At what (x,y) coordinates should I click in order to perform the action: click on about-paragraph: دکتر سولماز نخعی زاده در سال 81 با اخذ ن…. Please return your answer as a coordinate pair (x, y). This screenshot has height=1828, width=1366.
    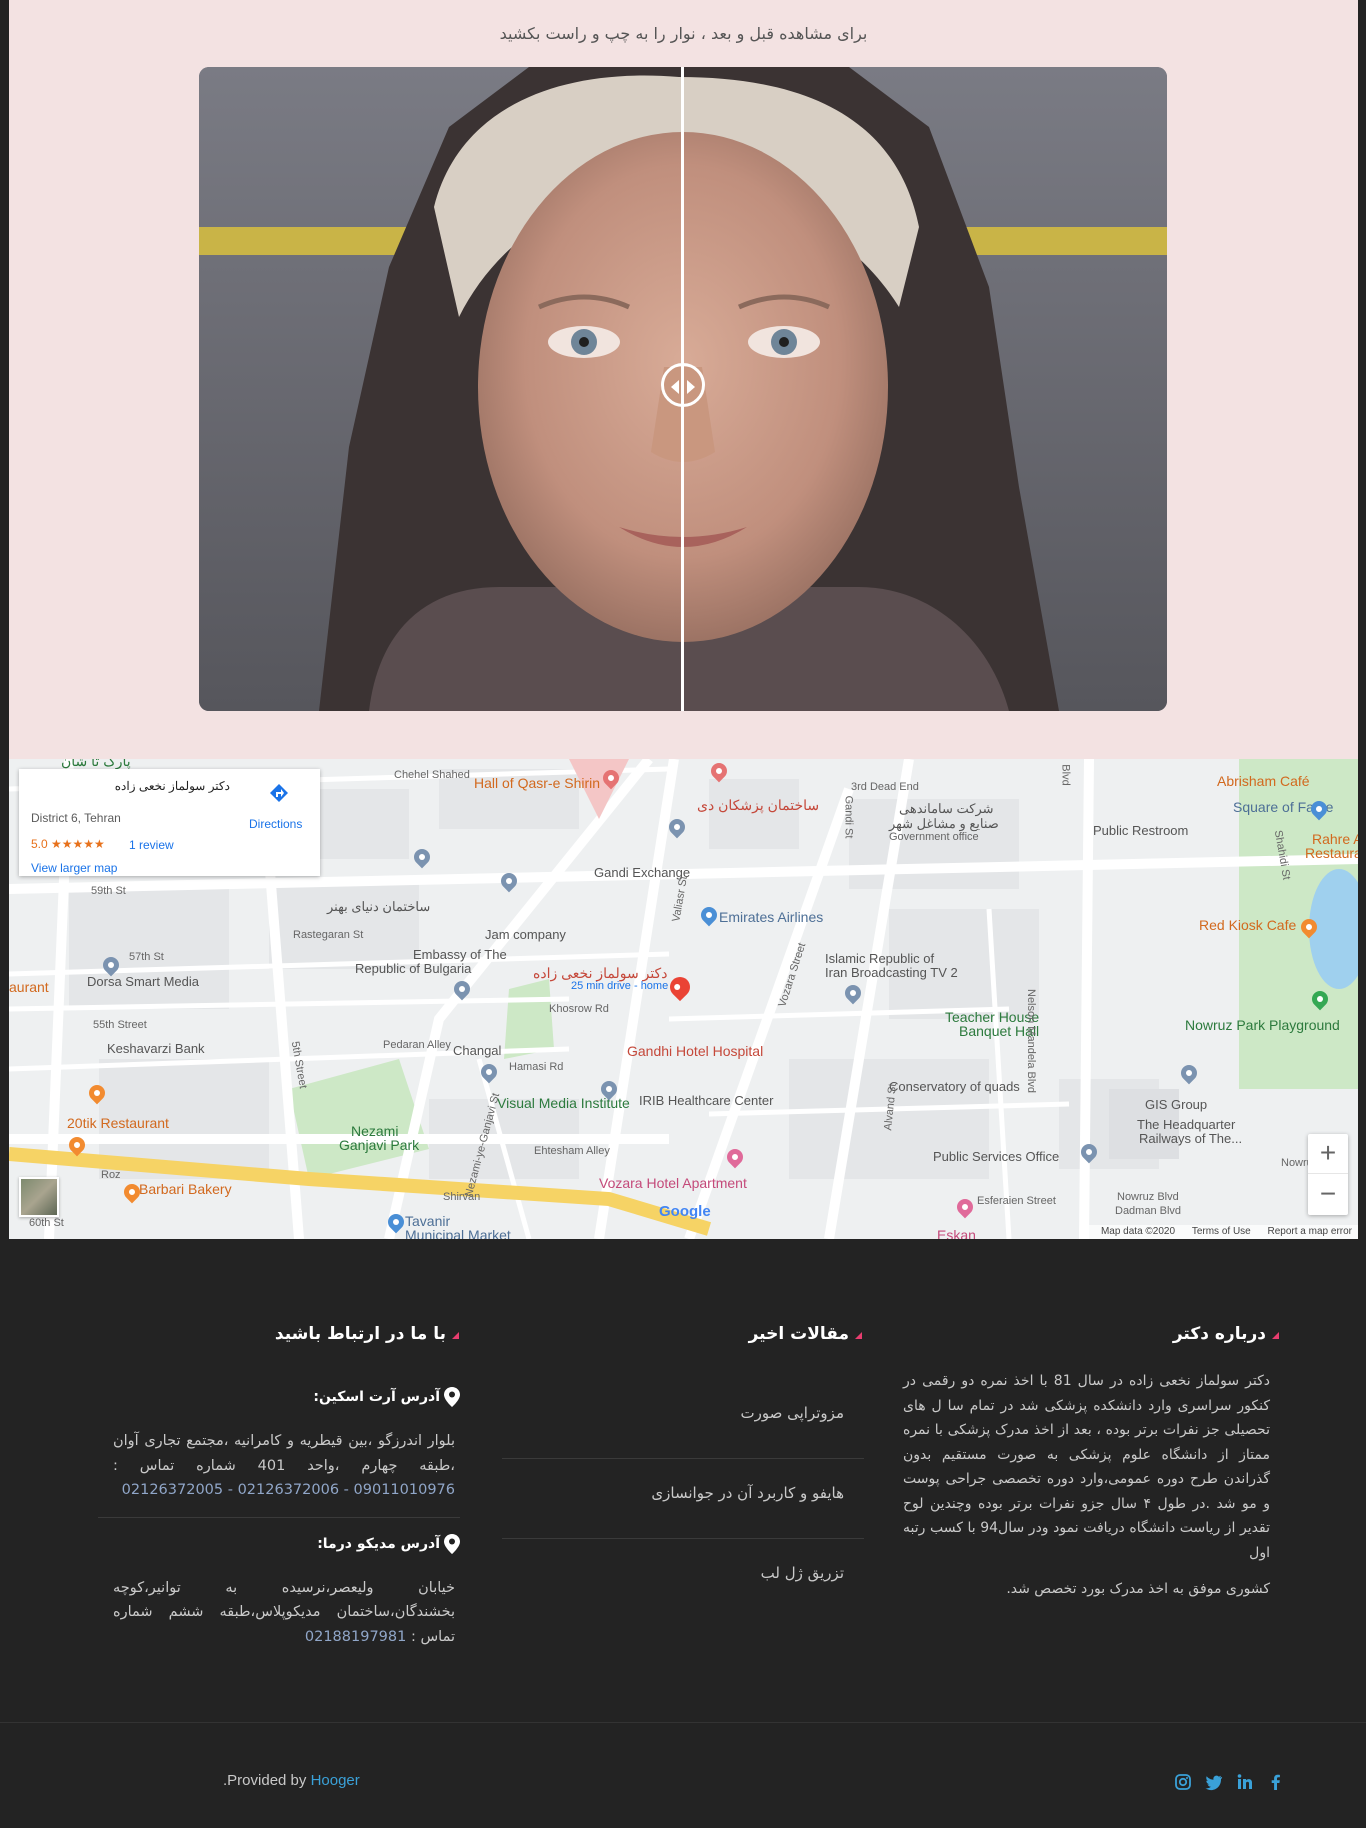
    Looking at the image, I should click on (1087, 1467).